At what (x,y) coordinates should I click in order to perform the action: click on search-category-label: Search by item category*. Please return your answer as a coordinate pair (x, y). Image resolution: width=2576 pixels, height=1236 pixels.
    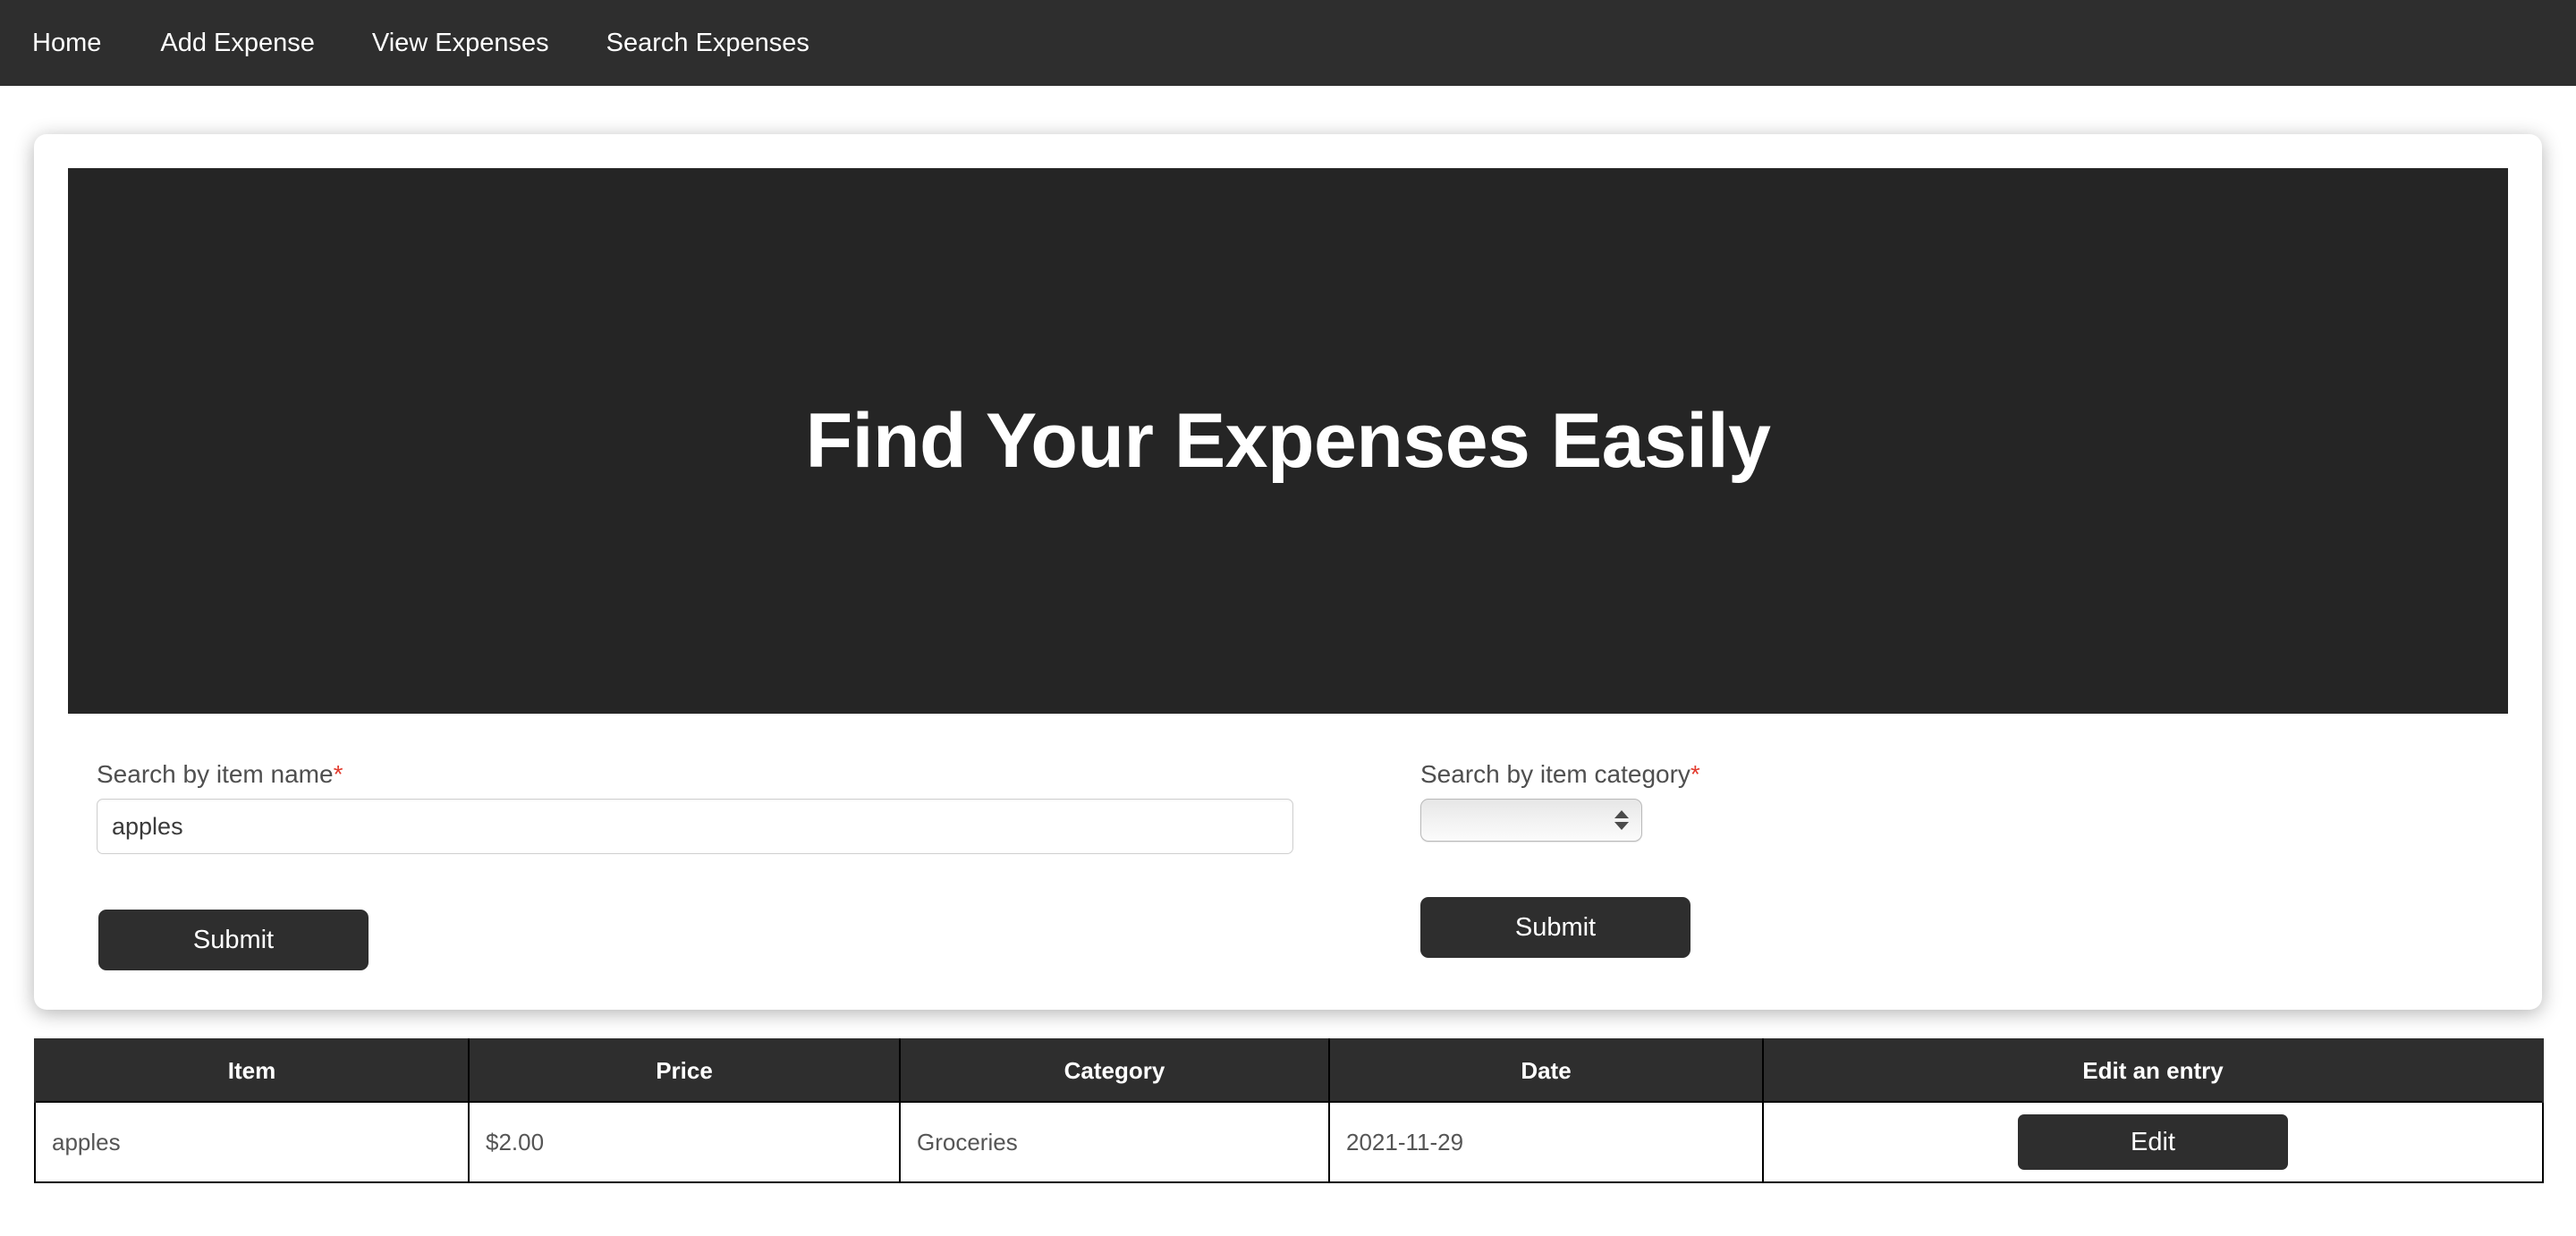
    Looking at the image, I should click on (1964, 775).